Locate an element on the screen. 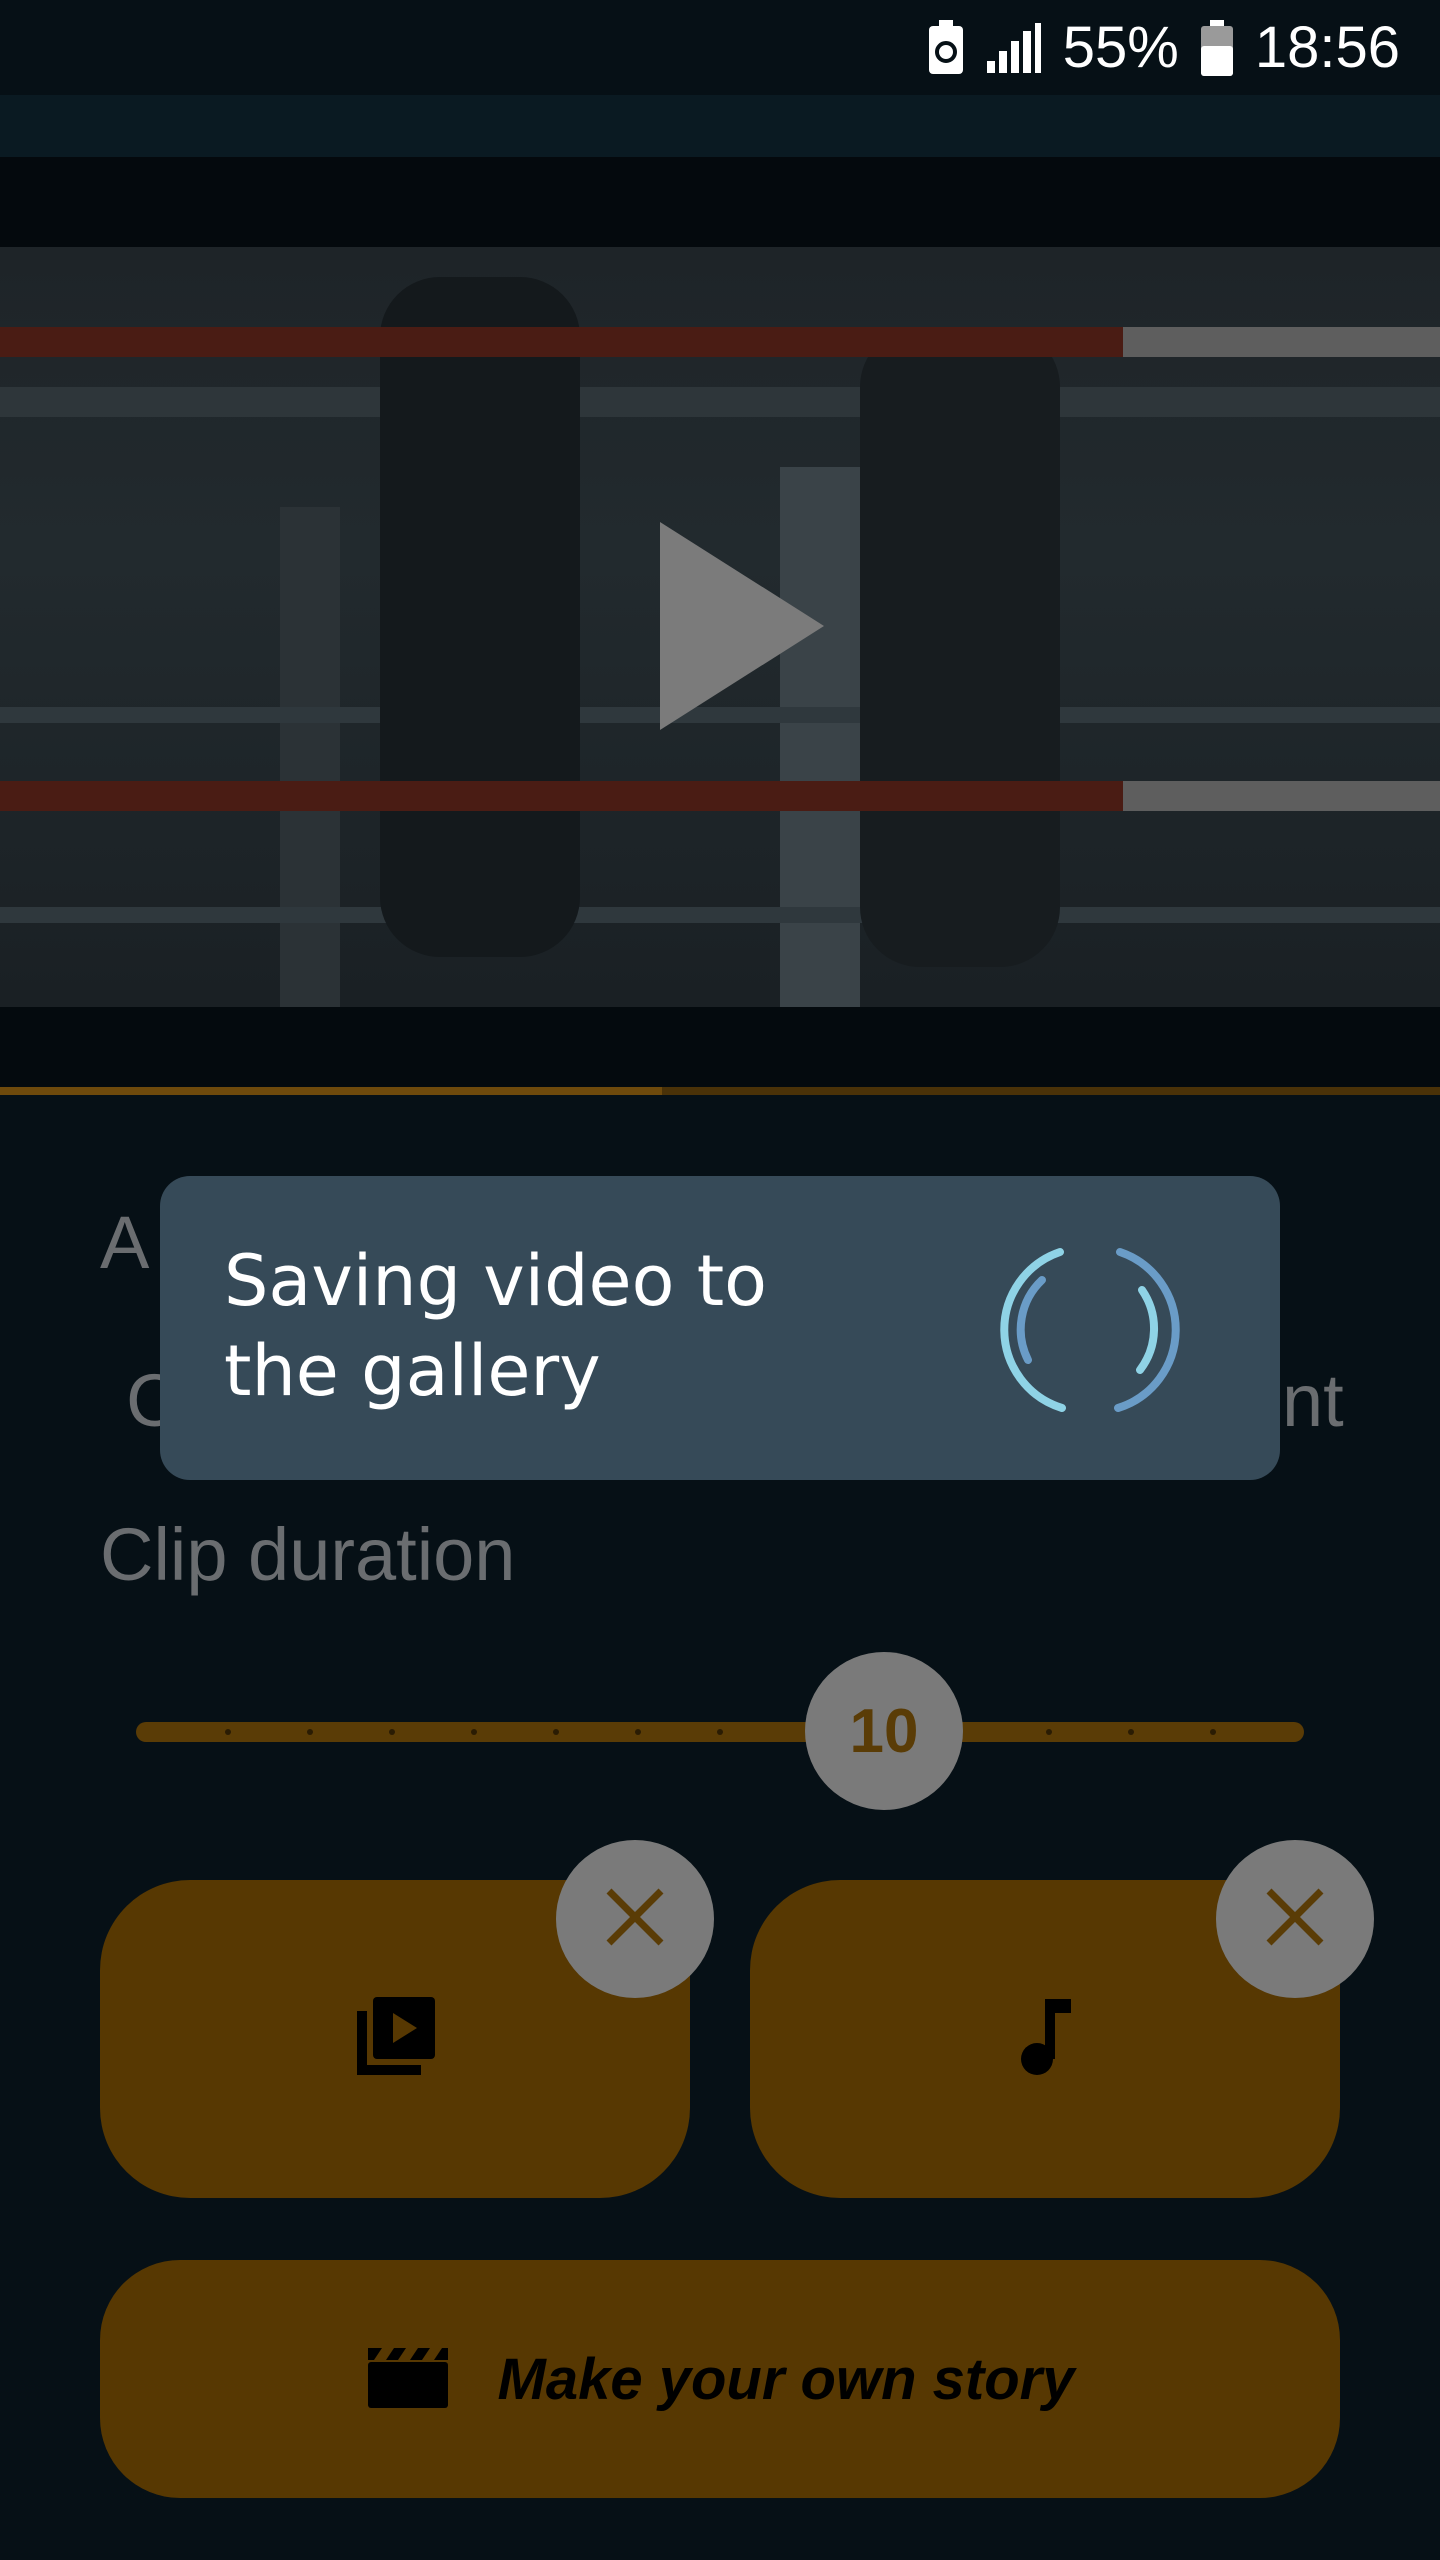  clapperboard-icon is located at coordinates (408, 2379).